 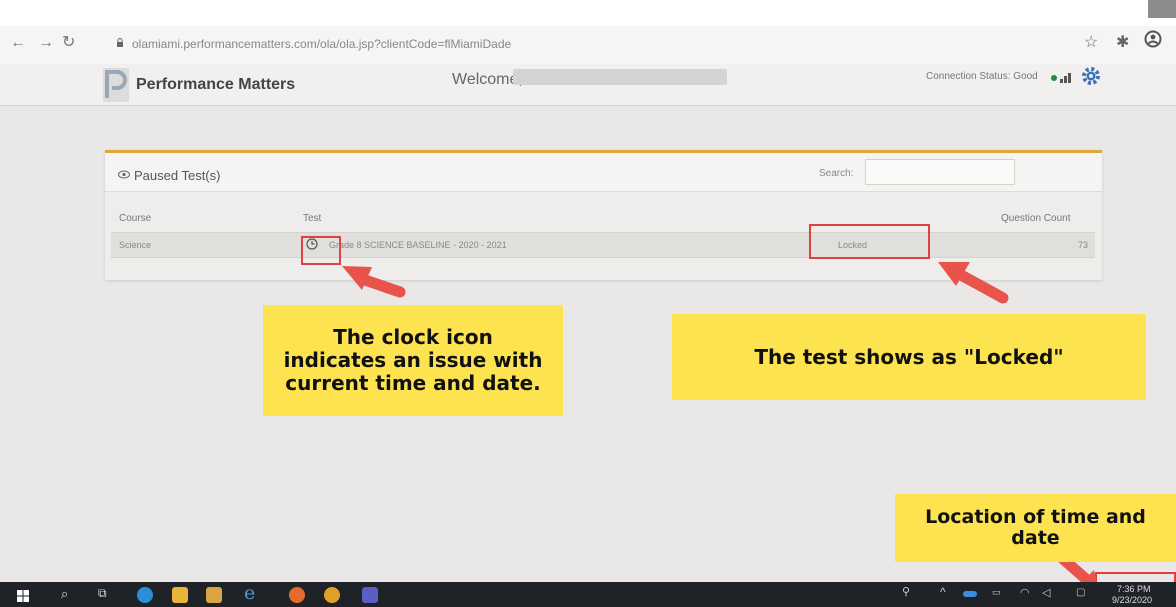 What do you see at coordinates (177, 175) in the screenshot?
I see `panel-title: Paused Test(s)` at bounding box center [177, 175].